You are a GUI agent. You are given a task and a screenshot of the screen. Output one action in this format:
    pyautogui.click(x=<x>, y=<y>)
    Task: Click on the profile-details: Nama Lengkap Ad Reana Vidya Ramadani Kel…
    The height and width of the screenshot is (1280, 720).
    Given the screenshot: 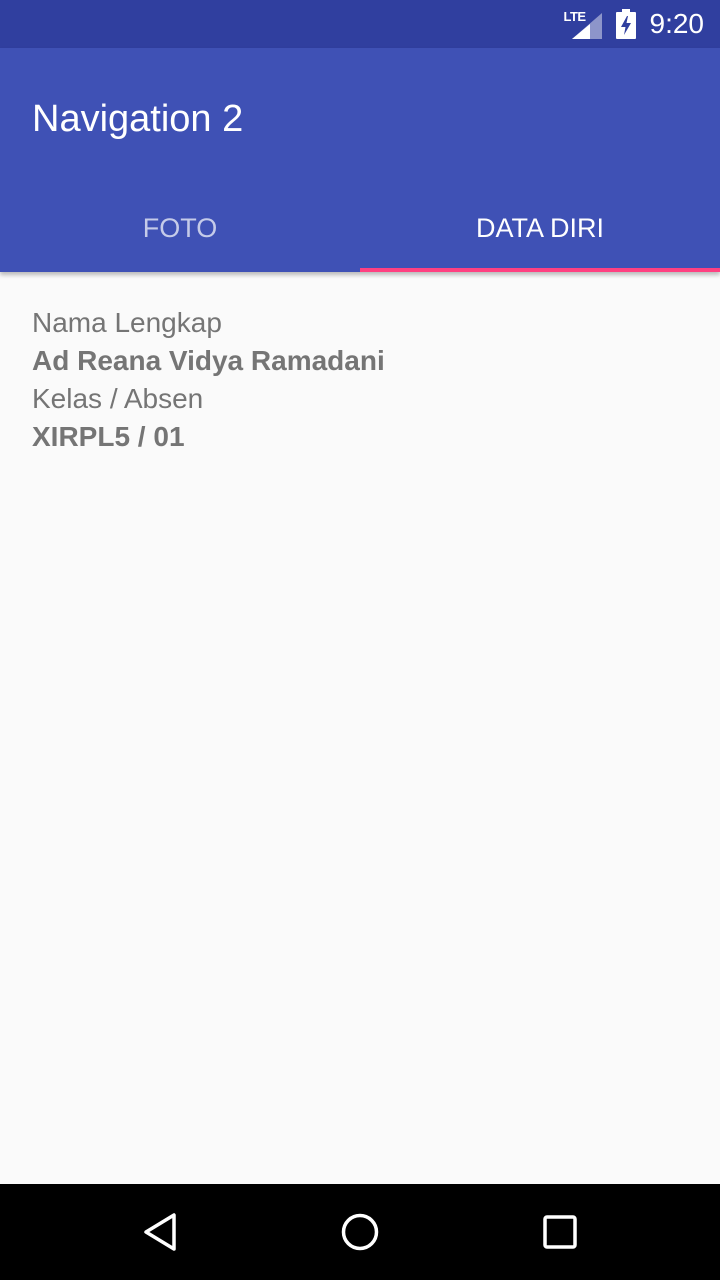 What is the action you would take?
    pyautogui.click(x=208, y=380)
    